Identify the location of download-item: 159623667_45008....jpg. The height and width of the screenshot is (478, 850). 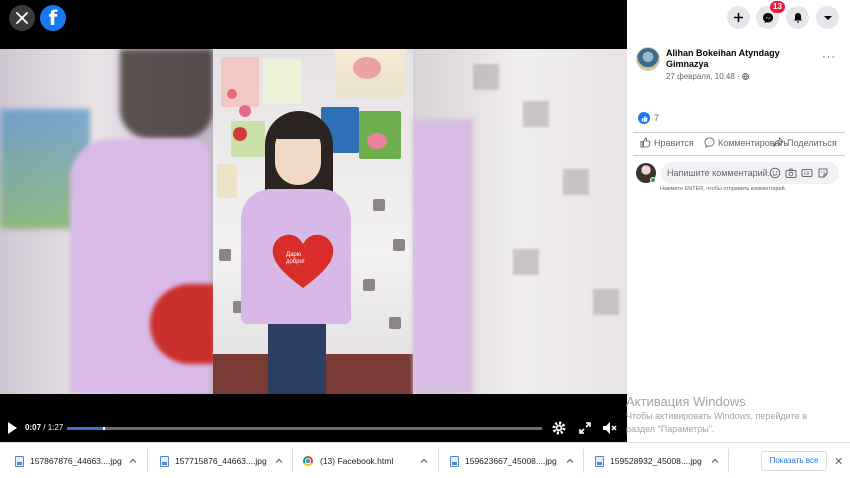
(503, 460).